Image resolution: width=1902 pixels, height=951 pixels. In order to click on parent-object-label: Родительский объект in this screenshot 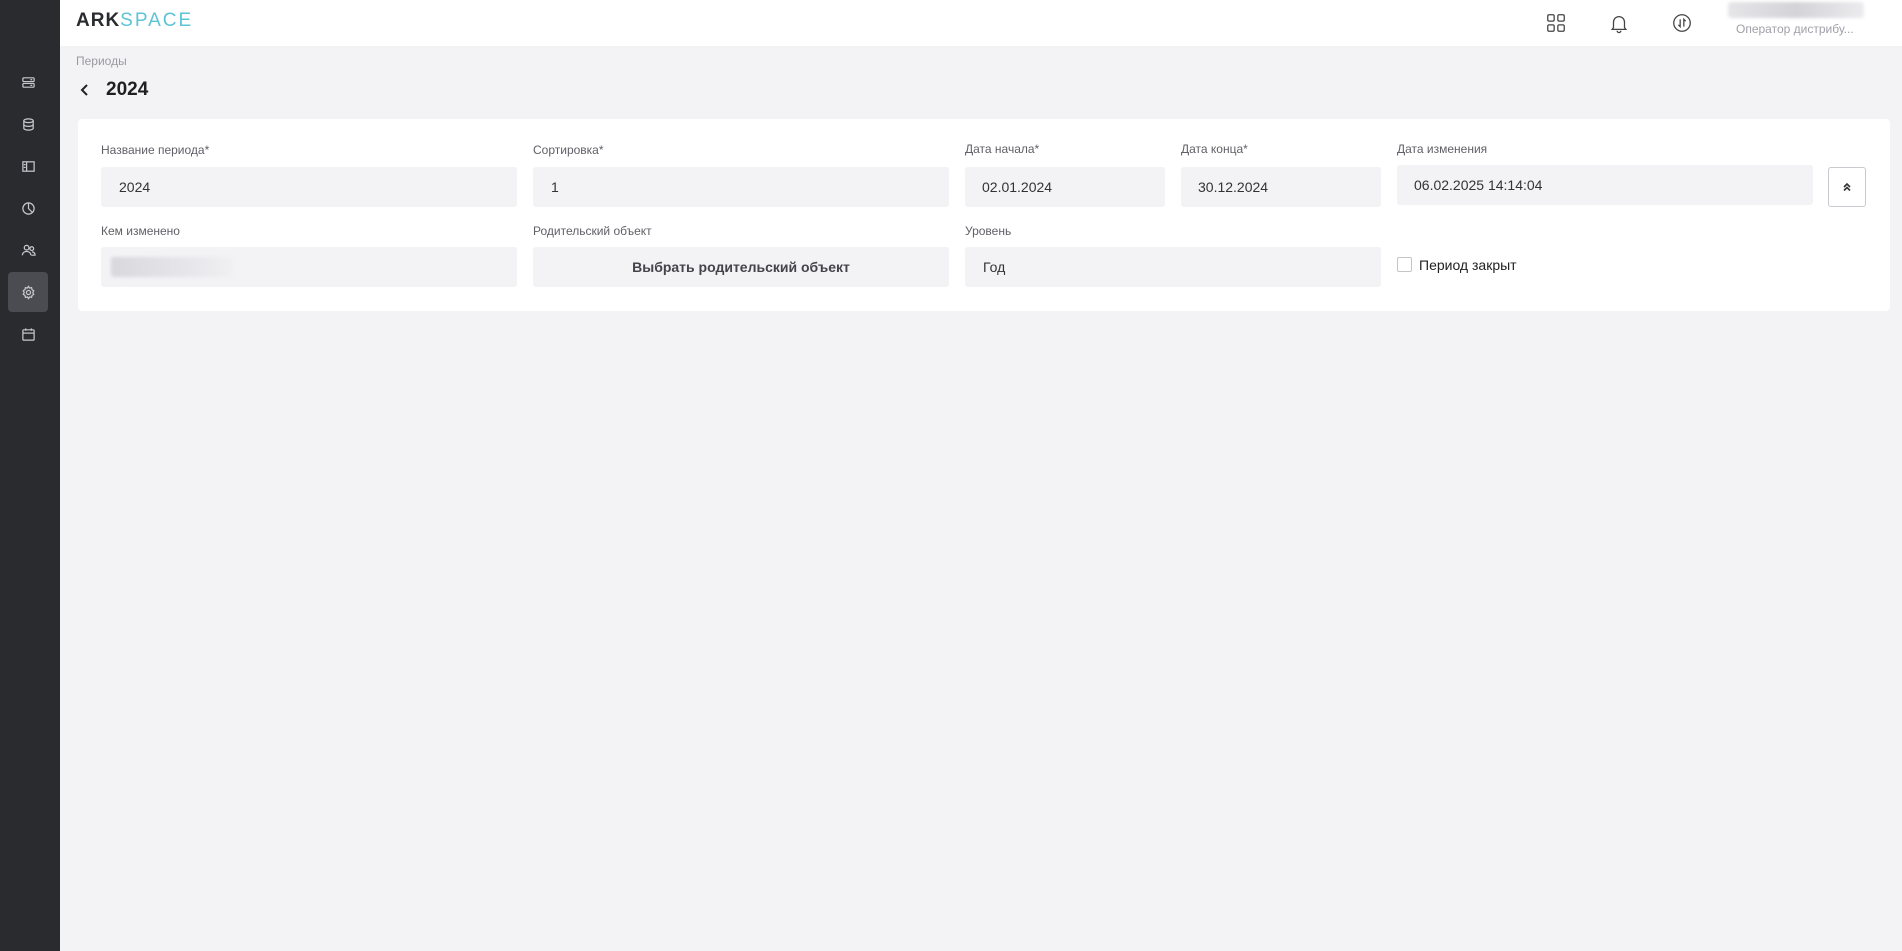, I will do `click(592, 231)`.